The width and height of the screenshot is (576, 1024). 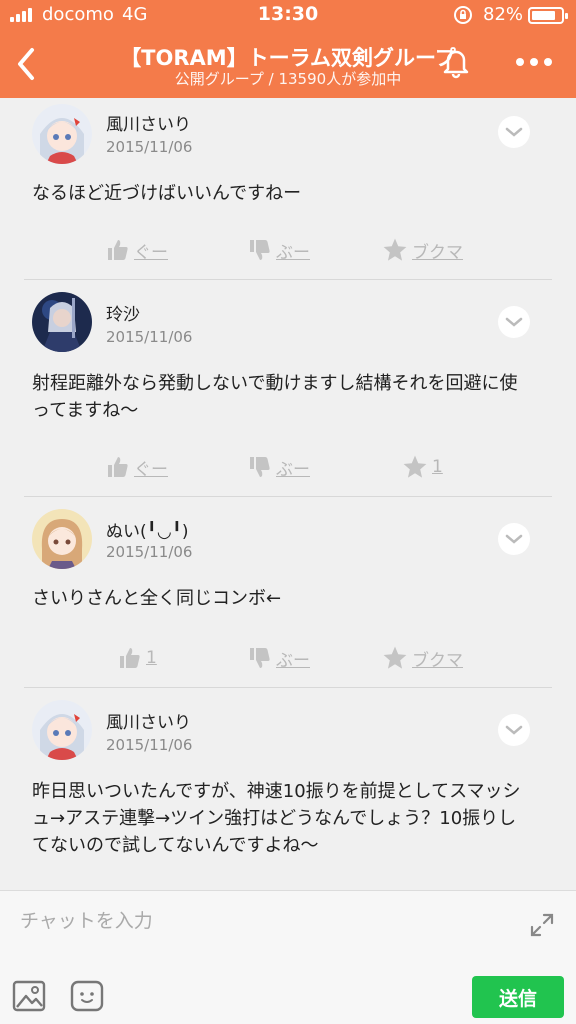 I want to click on post-text: なるほど近づけばいいんですねー, so click(x=167, y=193).